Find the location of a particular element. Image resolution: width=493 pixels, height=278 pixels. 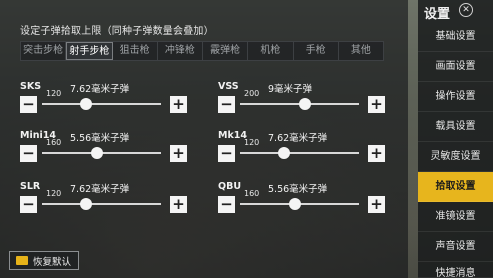

weapon-name: QBU is located at coordinates (230, 186).